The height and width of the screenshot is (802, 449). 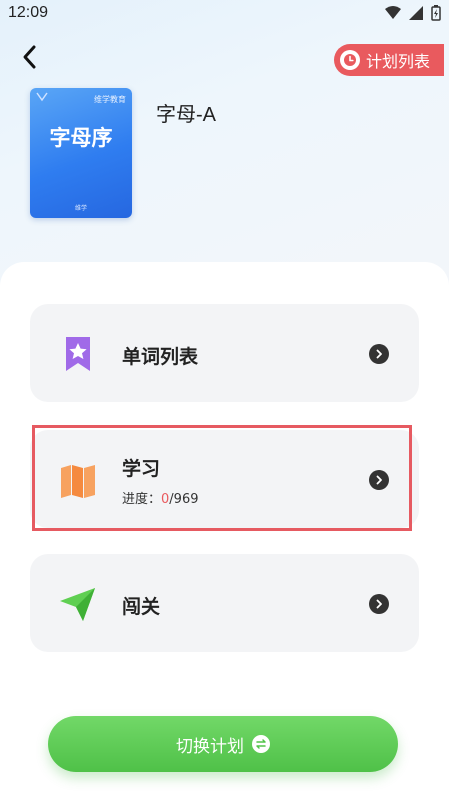 What do you see at coordinates (160, 357) in the screenshot?
I see `word-list-label: 单词列表` at bounding box center [160, 357].